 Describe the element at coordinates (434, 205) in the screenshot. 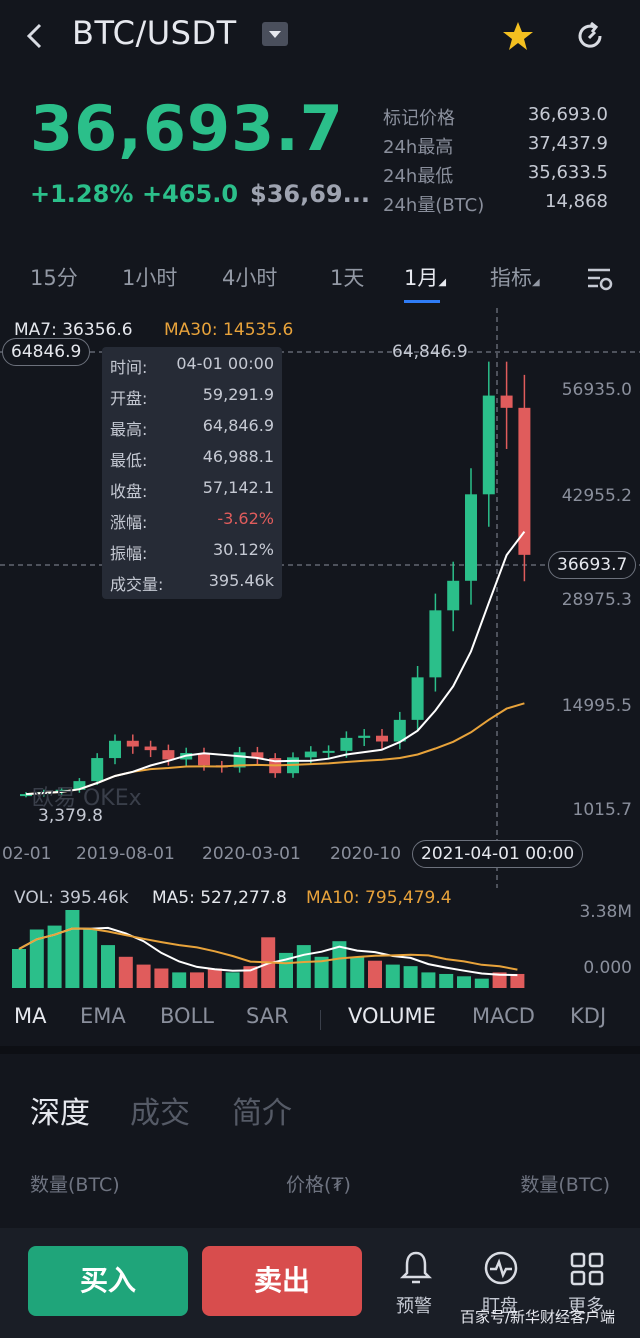

I see `stat-label-volume: 24h量(BTC)` at that location.